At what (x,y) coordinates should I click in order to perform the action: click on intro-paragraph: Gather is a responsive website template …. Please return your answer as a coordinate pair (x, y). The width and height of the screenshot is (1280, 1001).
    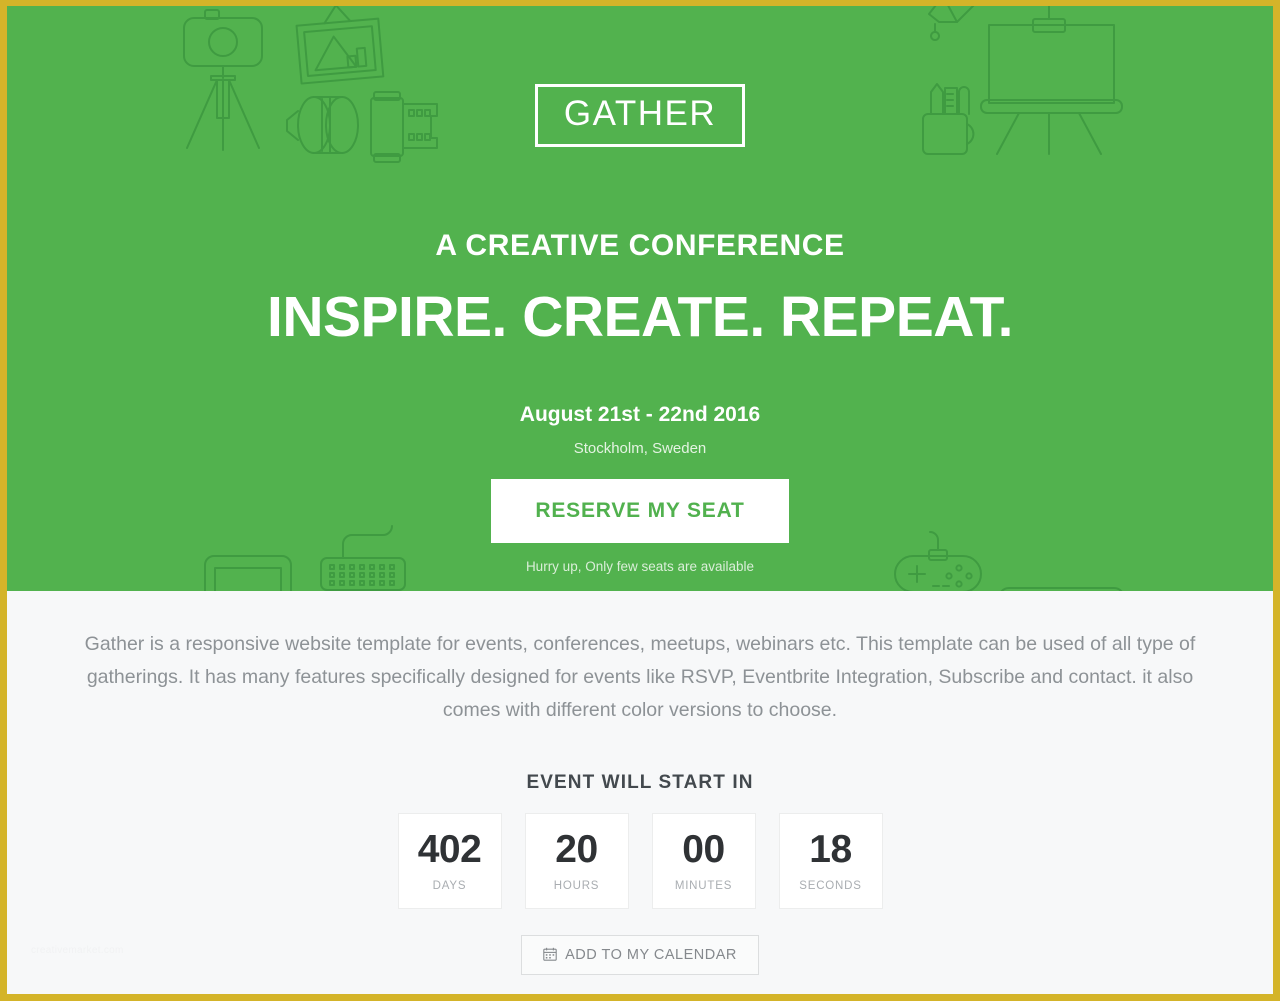
    Looking at the image, I should click on (640, 677).